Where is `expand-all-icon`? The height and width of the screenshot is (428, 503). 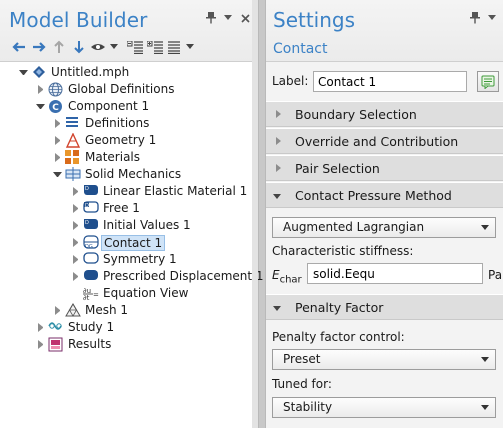 expand-all-icon is located at coordinates (155, 47).